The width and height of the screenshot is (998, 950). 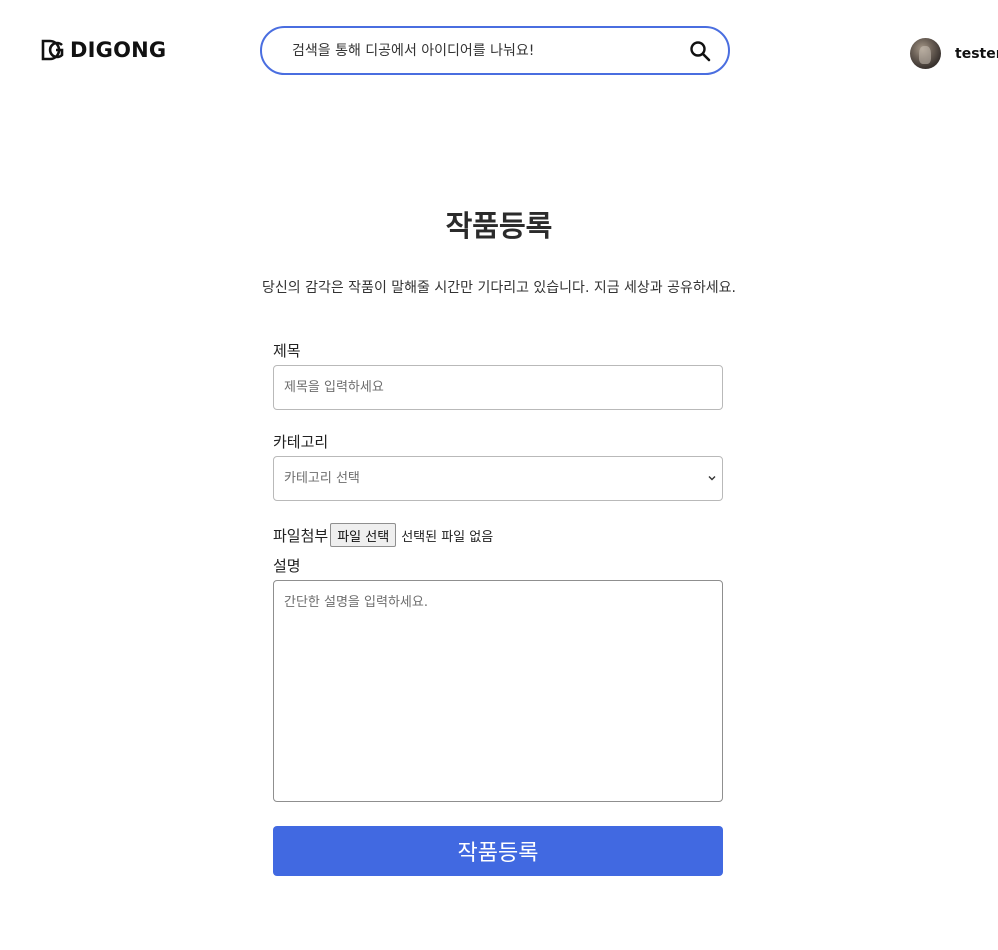 What do you see at coordinates (954, 53) in the screenshot?
I see `user-menu: tester` at bounding box center [954, 53].